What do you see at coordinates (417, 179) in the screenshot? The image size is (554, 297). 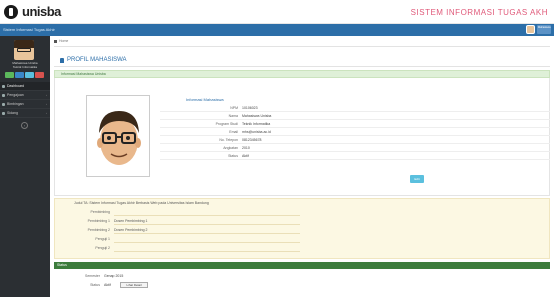 I see `edit-profile-button: Edit` at bounding box center [417, 179].